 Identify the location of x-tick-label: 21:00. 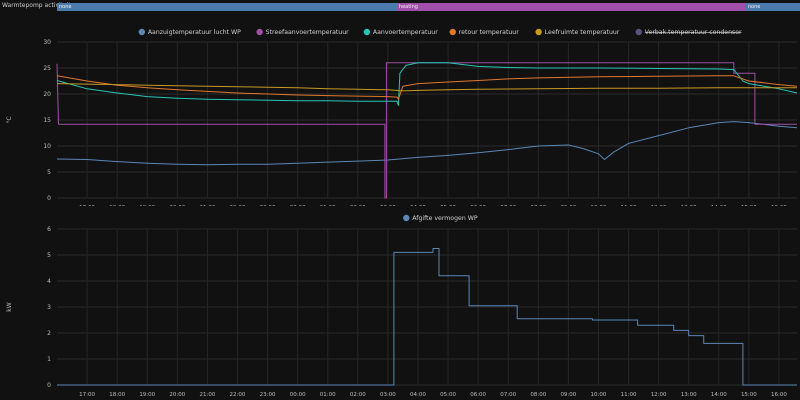
(207, 395).